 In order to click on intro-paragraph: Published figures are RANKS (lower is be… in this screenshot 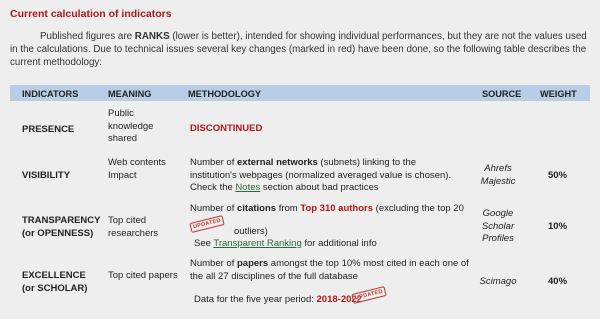, I will do `click(300, 49)`.